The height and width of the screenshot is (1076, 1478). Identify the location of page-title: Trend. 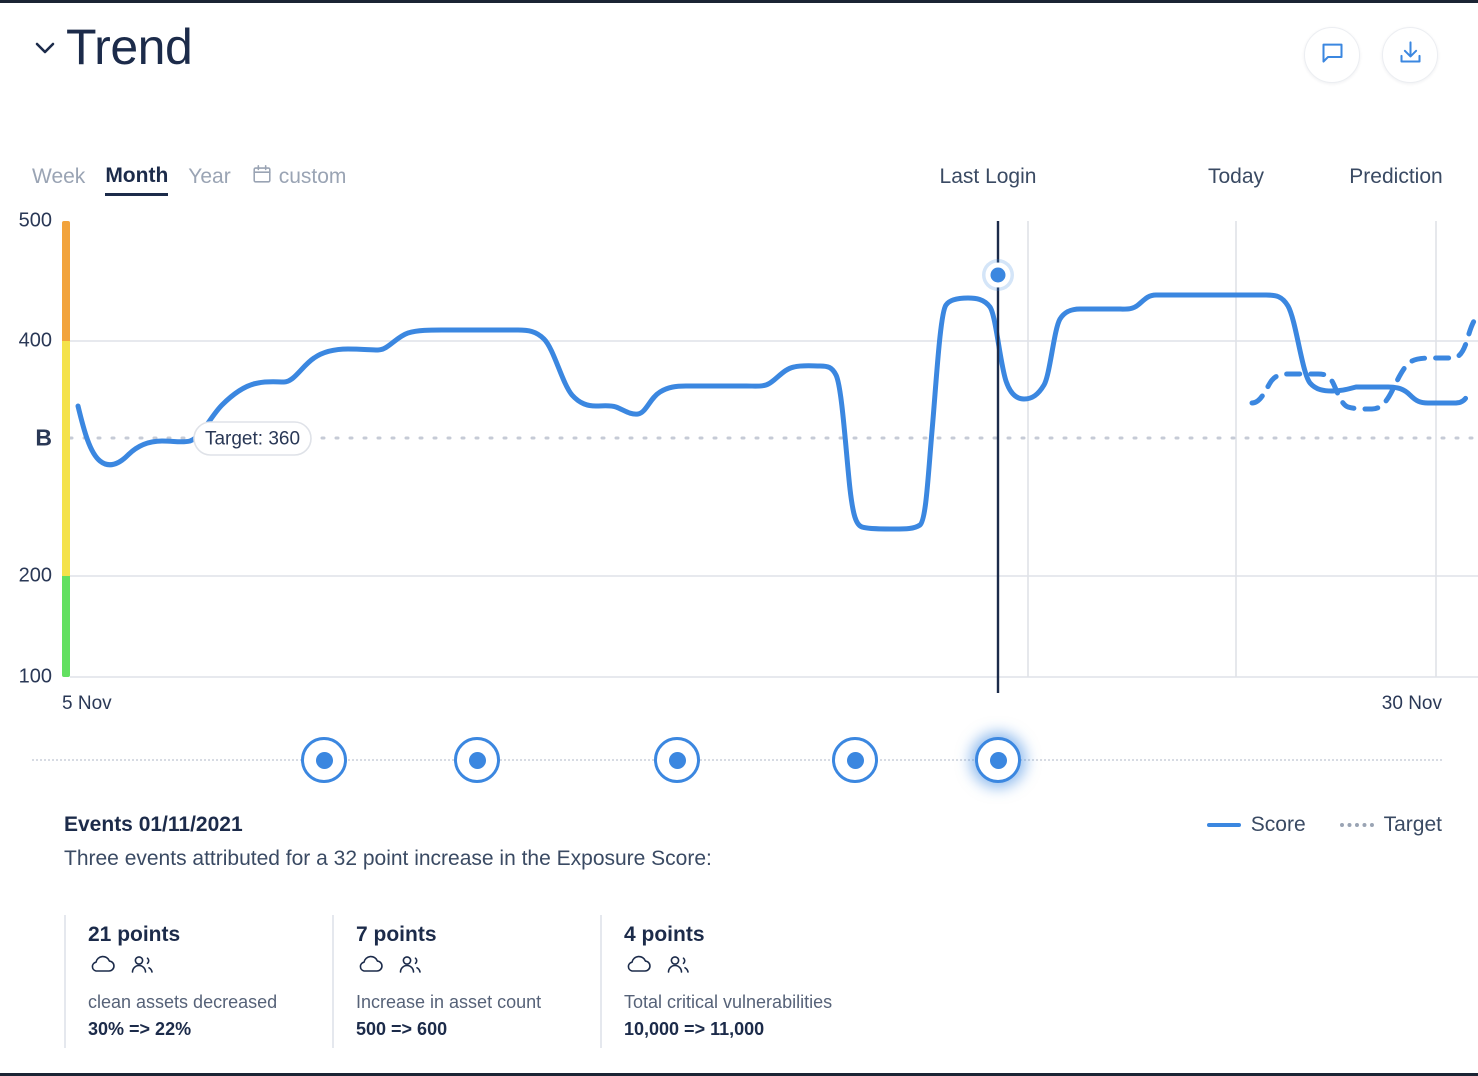
(129, 47).